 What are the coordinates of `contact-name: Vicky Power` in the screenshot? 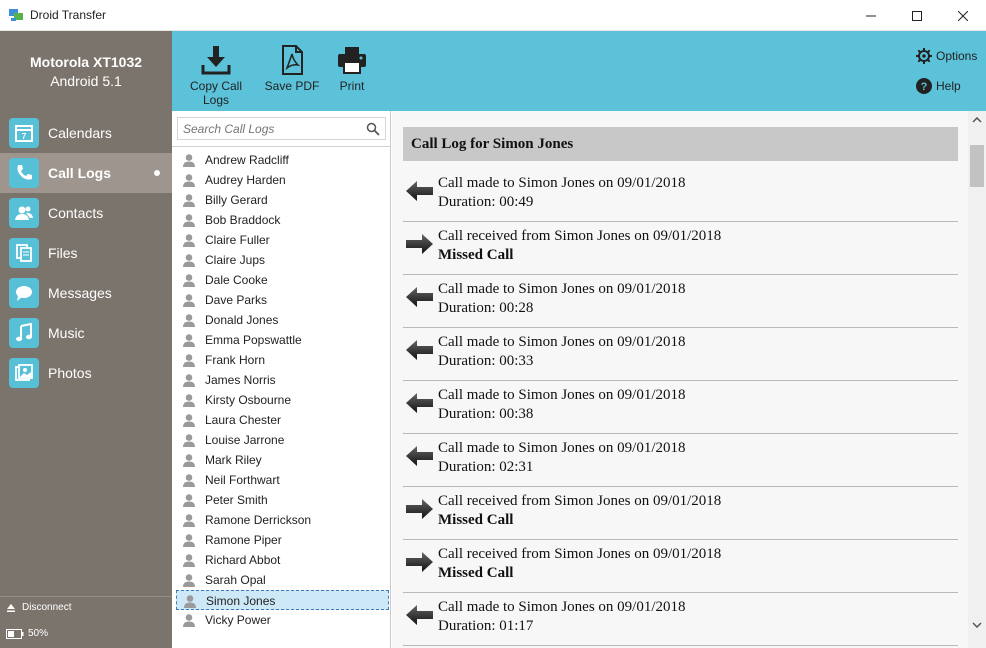 It's located at (238, 620).